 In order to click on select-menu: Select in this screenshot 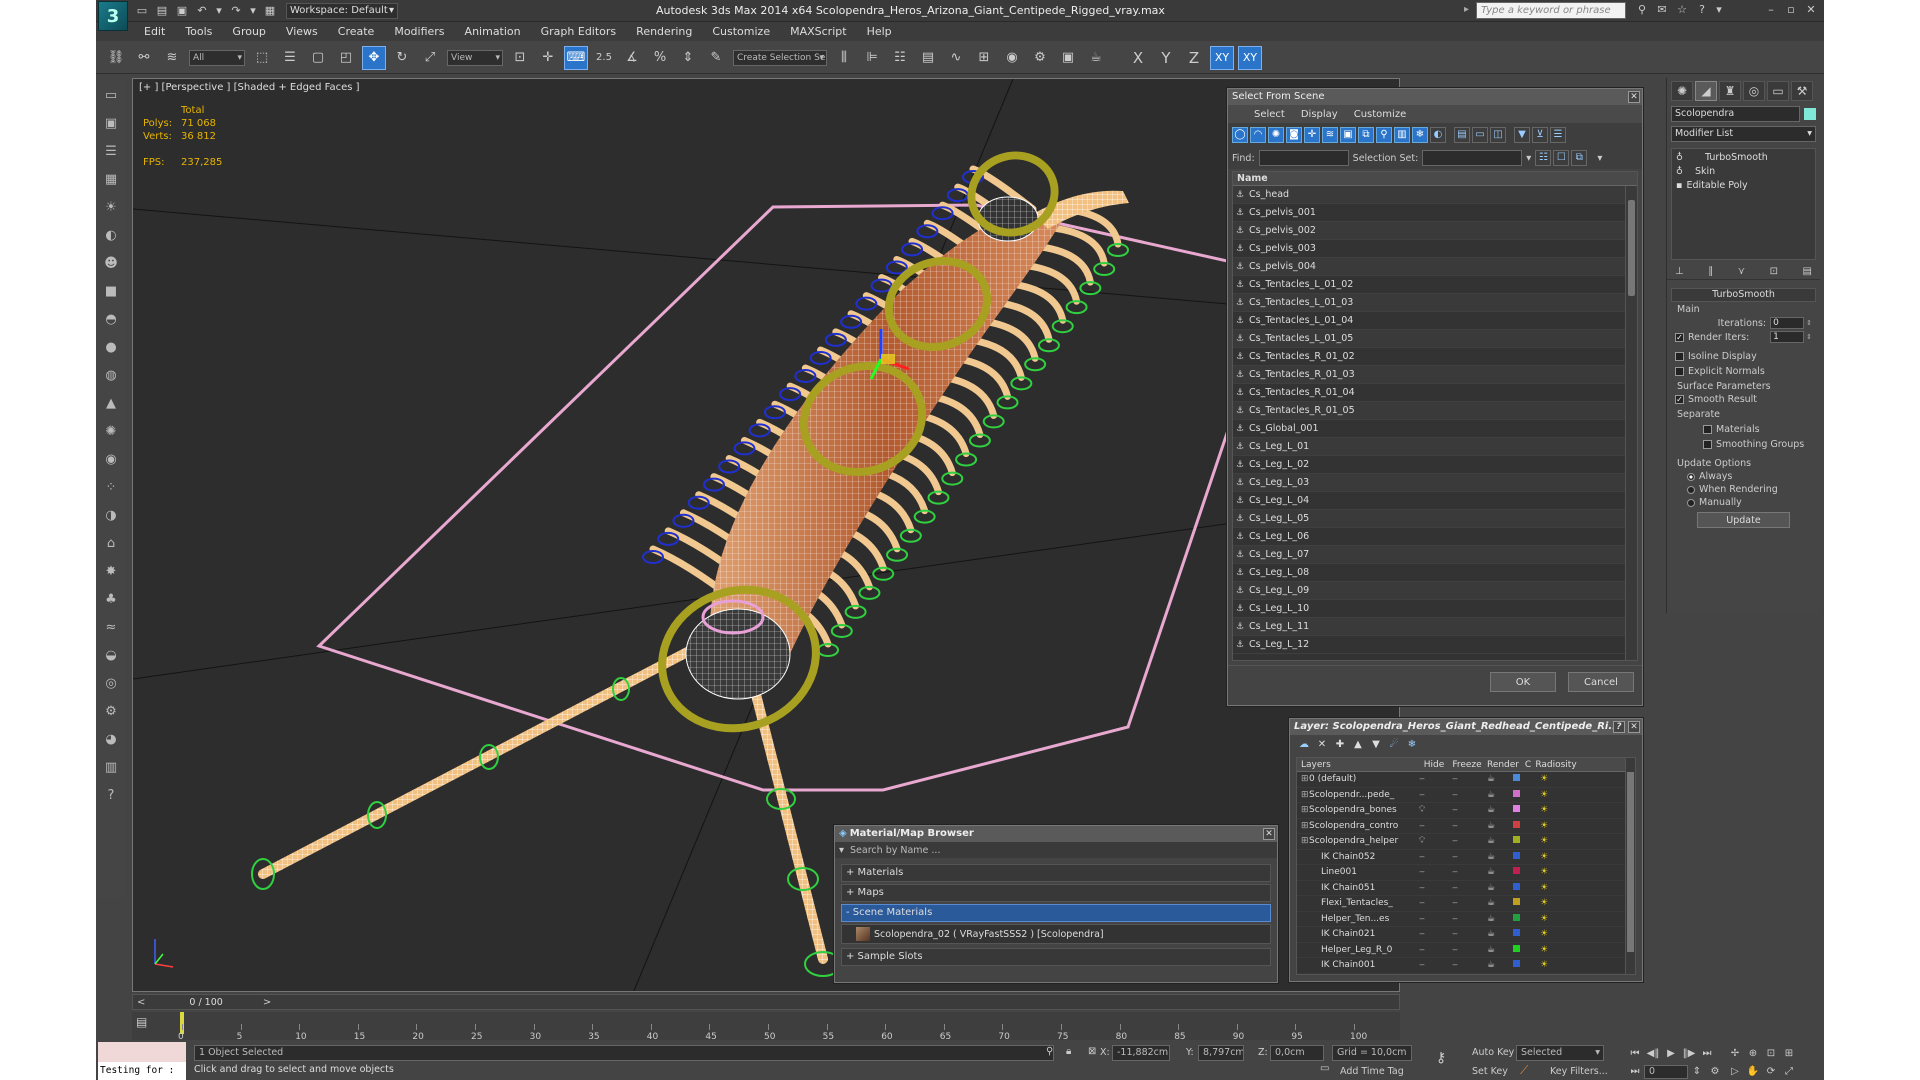, I will do `click(1269, 114)`.